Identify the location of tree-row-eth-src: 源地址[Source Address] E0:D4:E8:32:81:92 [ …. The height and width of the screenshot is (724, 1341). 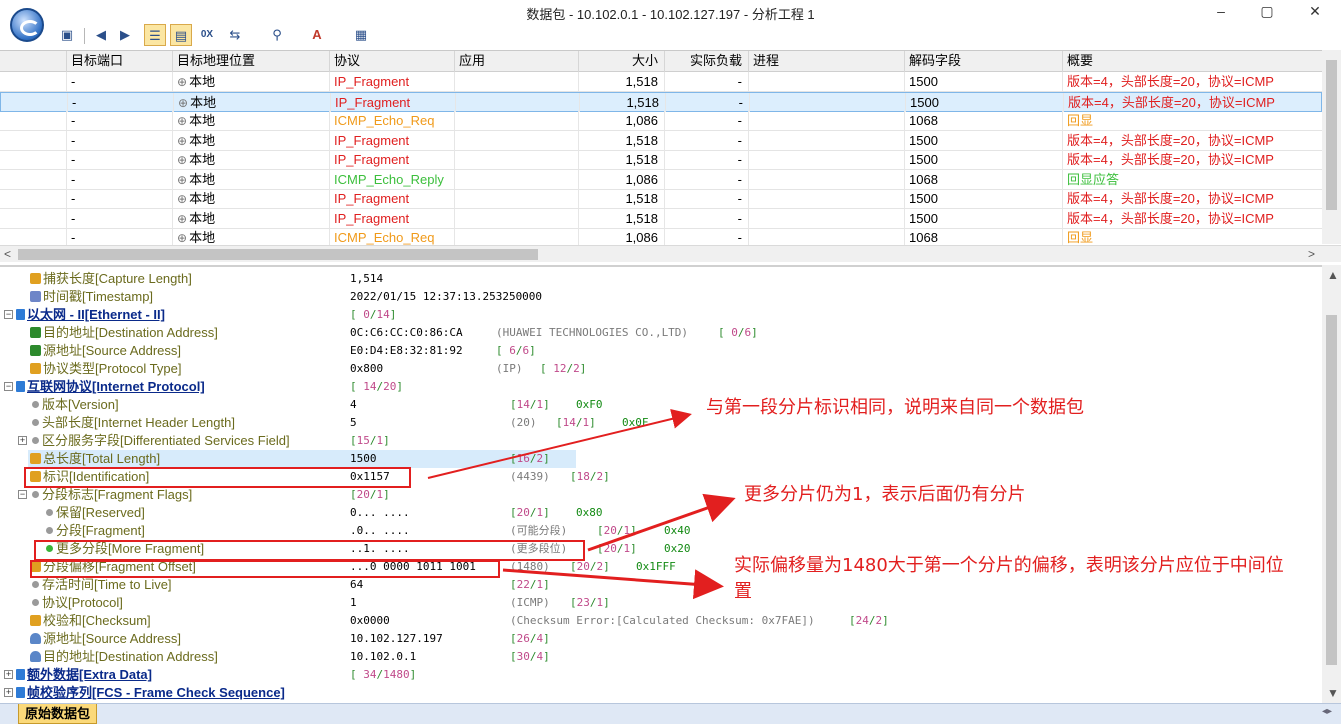
(661, 351).